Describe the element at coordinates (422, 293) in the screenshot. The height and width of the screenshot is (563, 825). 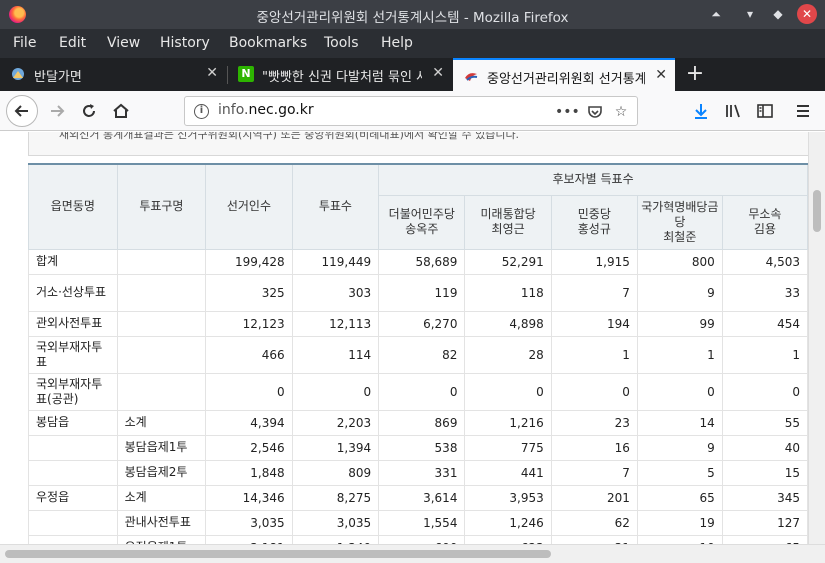
I see `value-cell: 119` at that location.